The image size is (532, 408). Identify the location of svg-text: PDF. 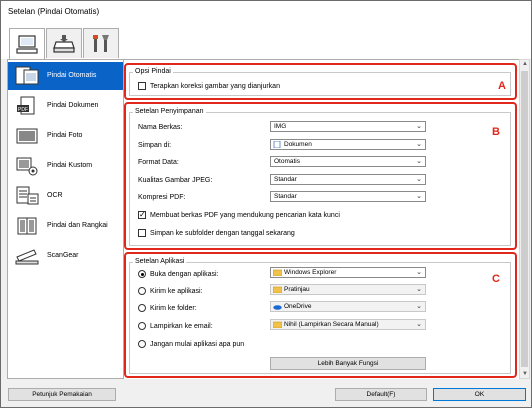
(23, 110).